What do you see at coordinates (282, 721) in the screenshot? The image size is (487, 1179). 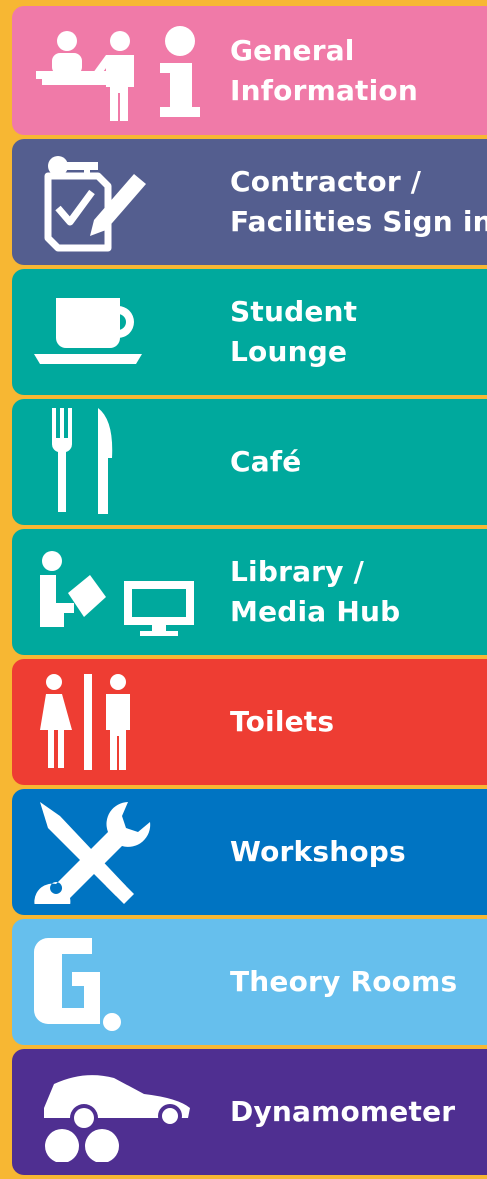 I see `sign-label: Toilets` at bounding box center [282, 721].